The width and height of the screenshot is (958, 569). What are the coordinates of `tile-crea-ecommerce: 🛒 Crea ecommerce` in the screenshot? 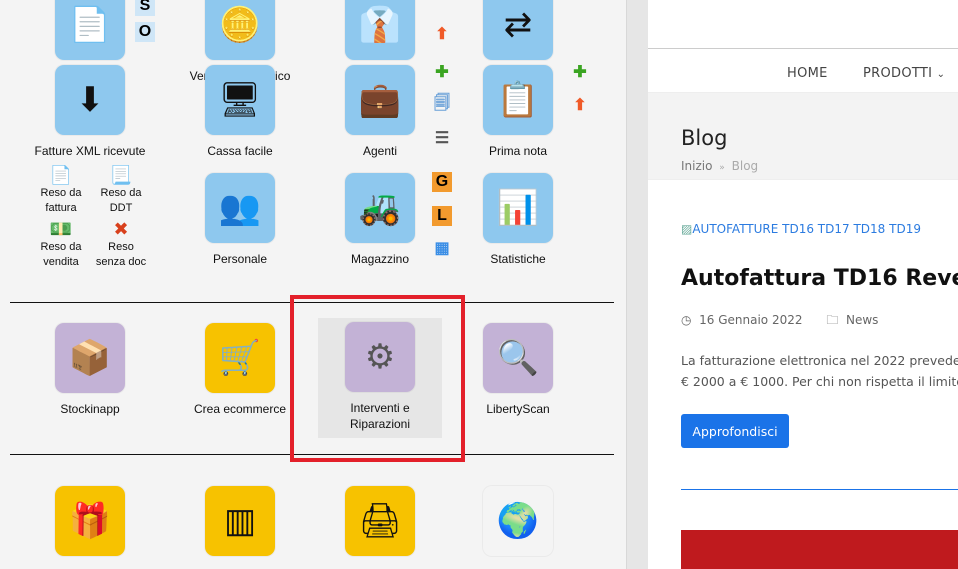 It's located at (240, 370).